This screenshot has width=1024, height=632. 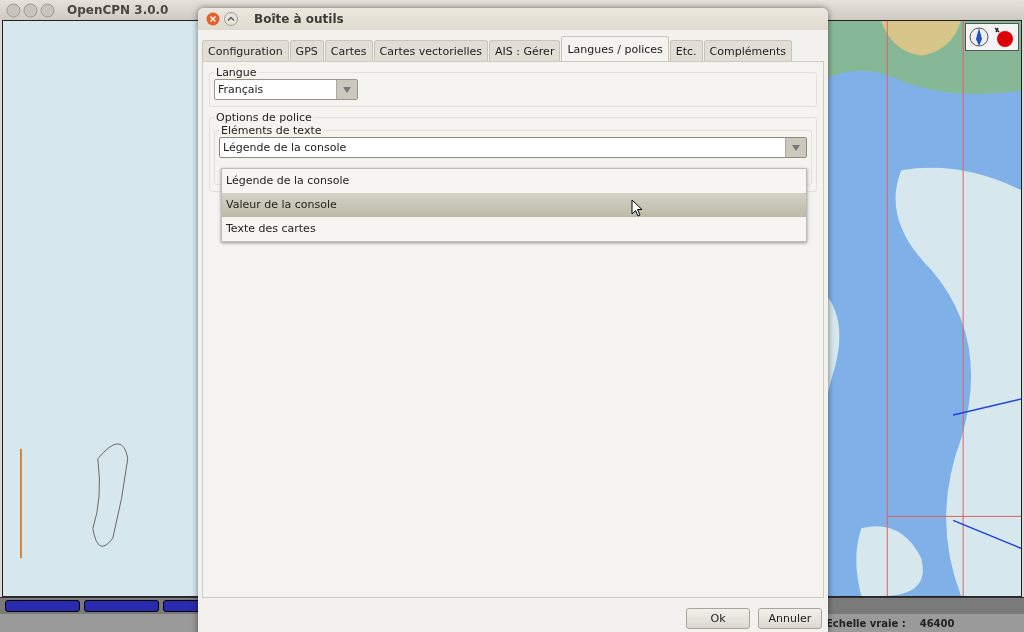 I want to click on cancel-button: Annuler, so click(x=790, y=618).